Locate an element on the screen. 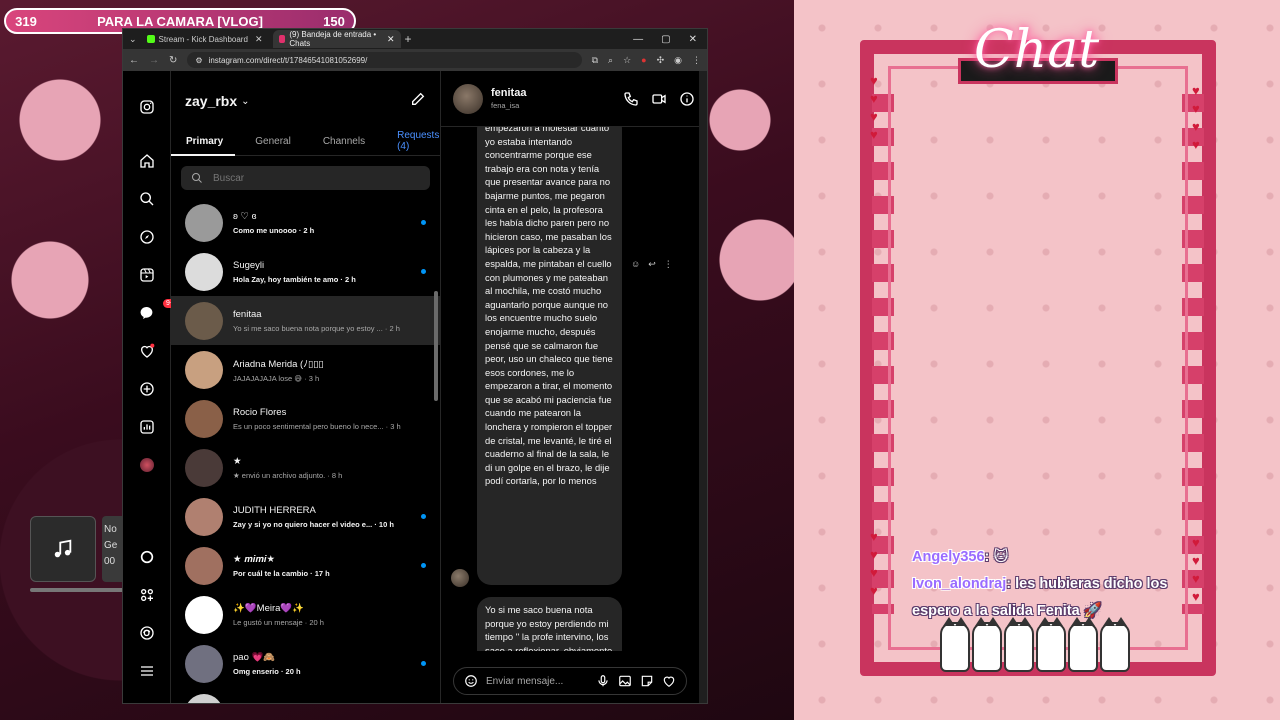 The width and height of the screenshot is (1280, 720). chat-title: Chat is located at coordinates (1037, 50).